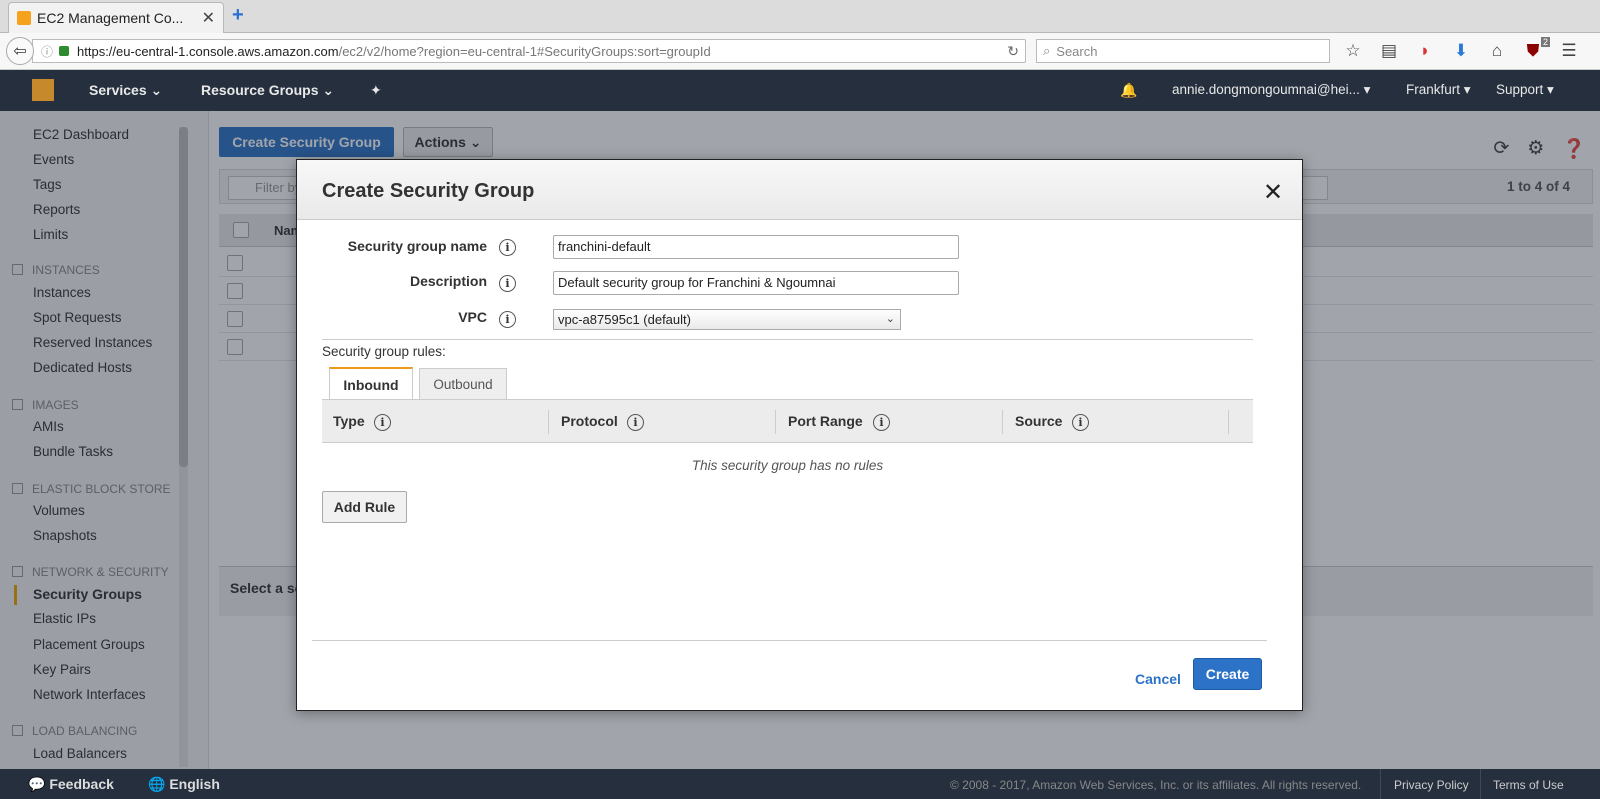 The height and width of the screenshot is (799, 1600). What do you see at coordinates (1569, 51) in the screenshot?
I see `menu-icon: ☰` at bounding box center [1569, 51].